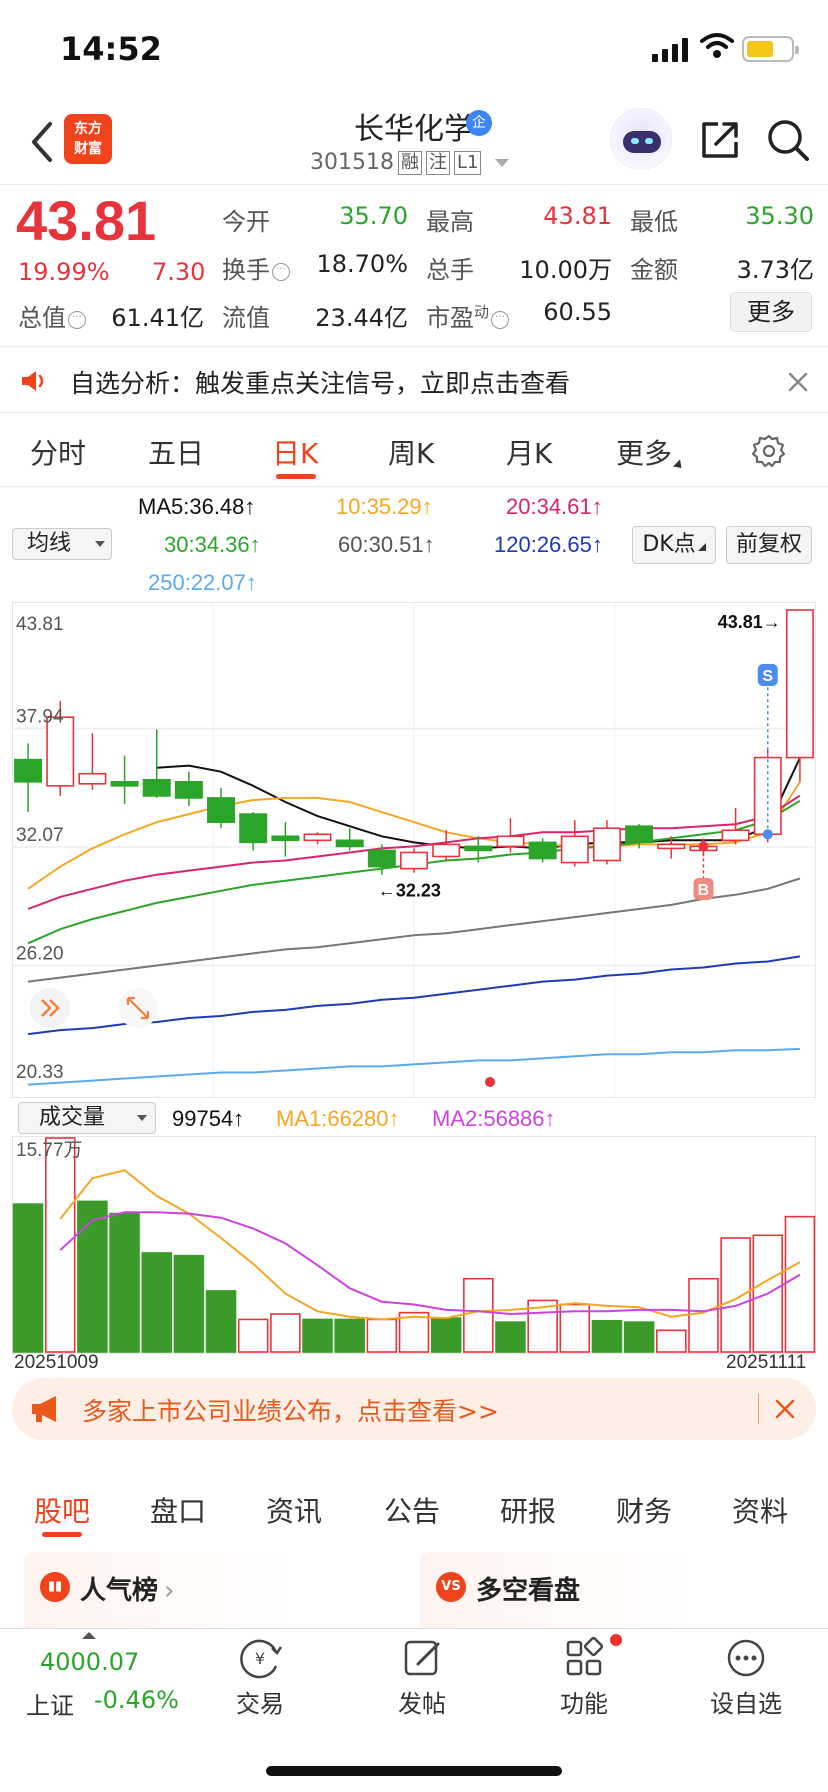 Image resolution: width=828 pixels, height=1792 pixels. Describe the element at coordinates (86, 220) in the screenshot. I see `last-price: 43.81` at that location.